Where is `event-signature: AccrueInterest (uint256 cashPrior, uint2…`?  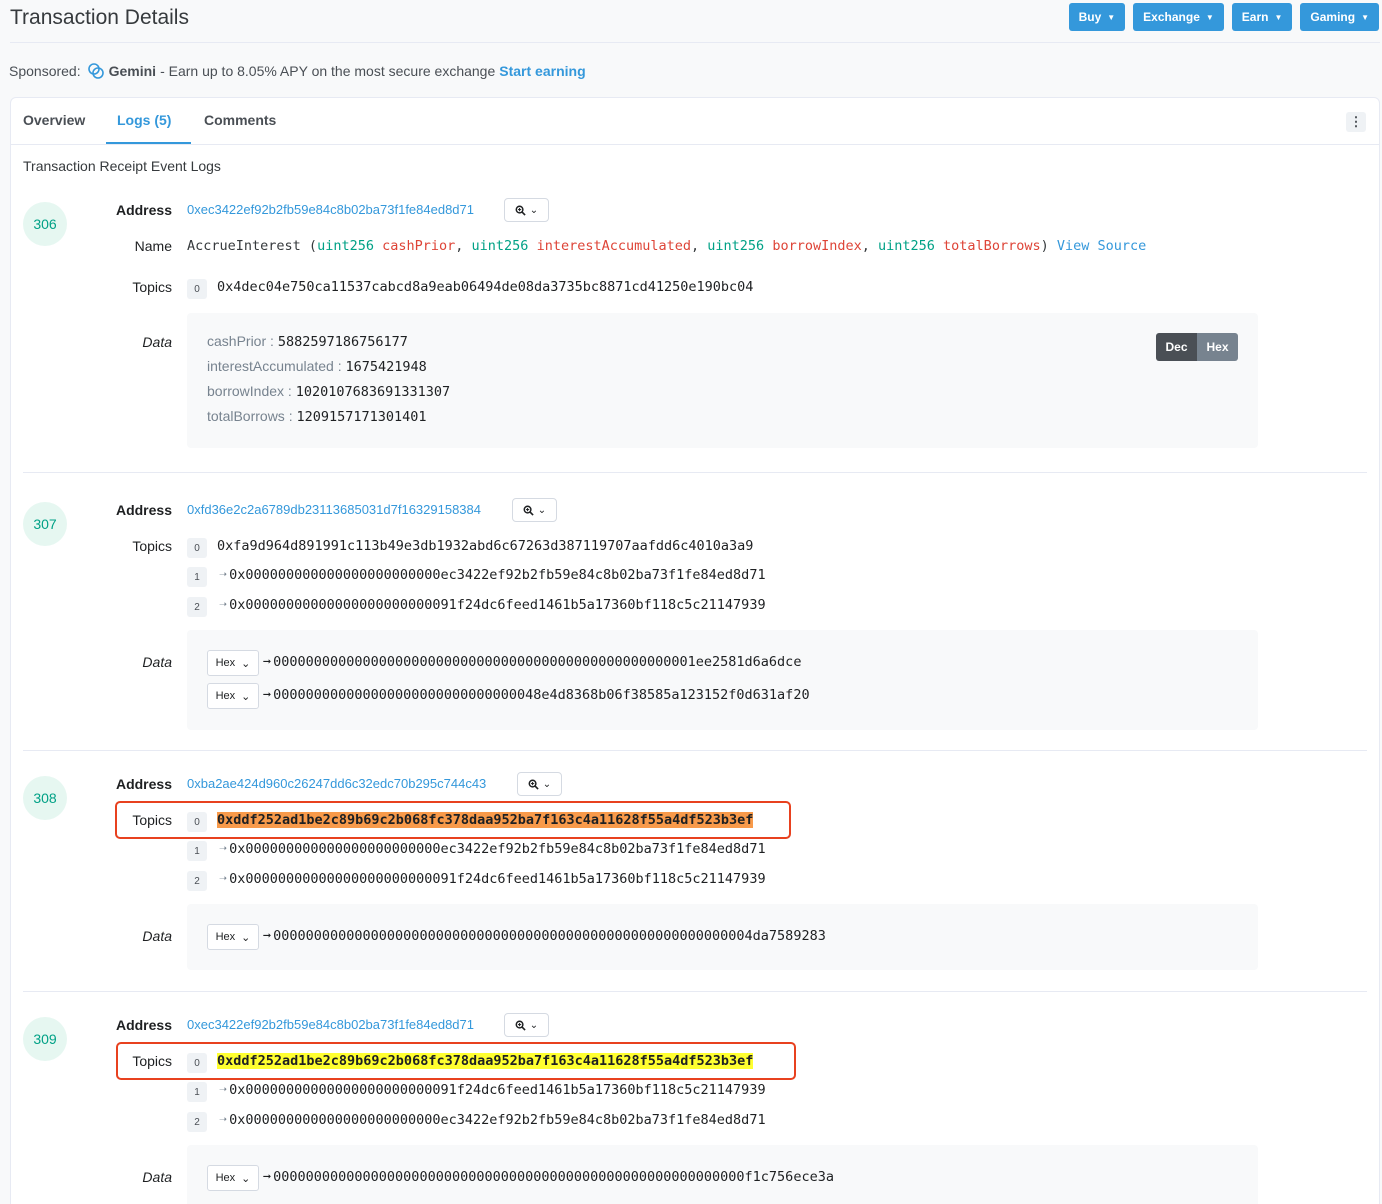 event-signature: AccrueInterest (uint256 cashPrior, uint2… is located at coordinates (667, 246).